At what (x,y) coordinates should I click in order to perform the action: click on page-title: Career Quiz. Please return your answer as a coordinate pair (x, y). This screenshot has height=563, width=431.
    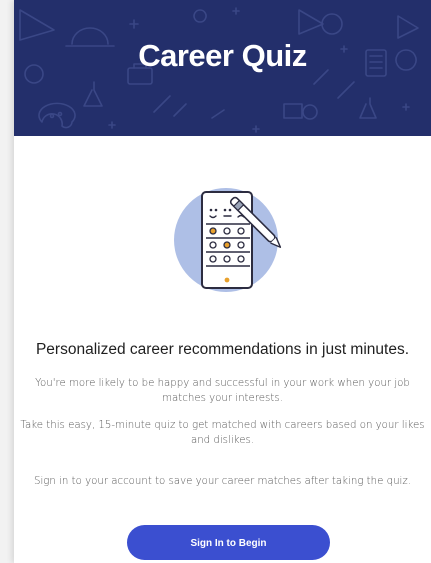
    Looking at the image, I should click on (222, 55).